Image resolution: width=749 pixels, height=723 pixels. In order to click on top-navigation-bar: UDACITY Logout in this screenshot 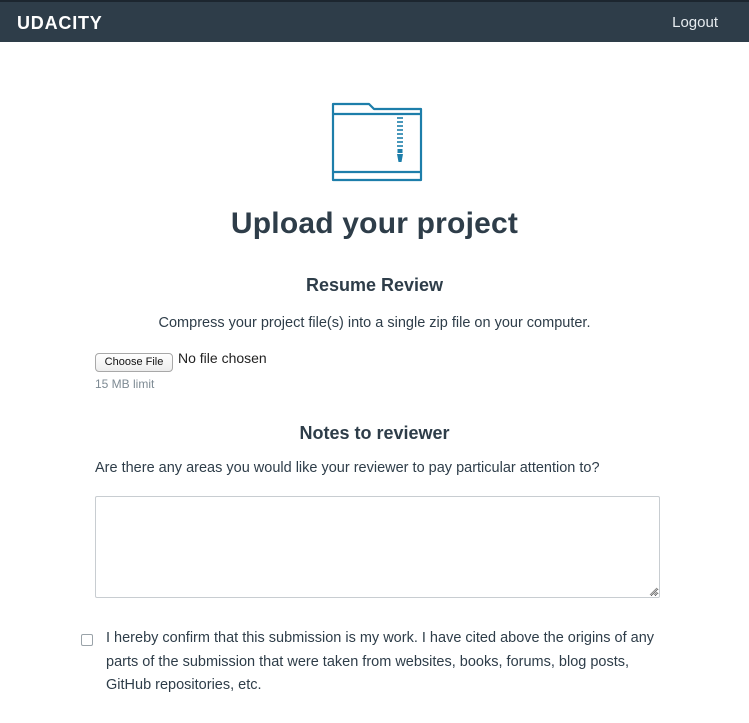, I will do `click(374, 21)`.